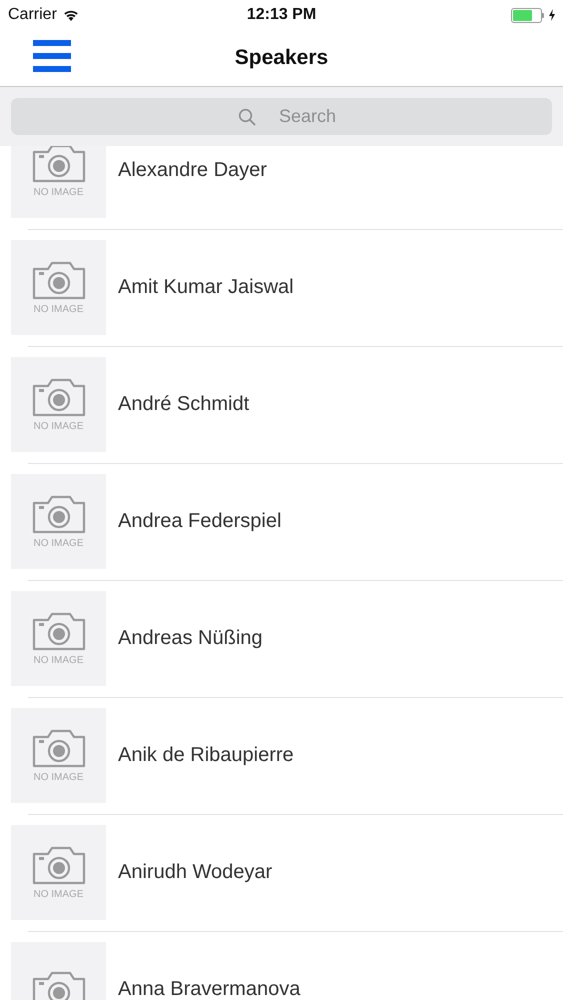 This screenshot has height=1000, width=563. I want to click on wifi-icon, so click(70, 15).